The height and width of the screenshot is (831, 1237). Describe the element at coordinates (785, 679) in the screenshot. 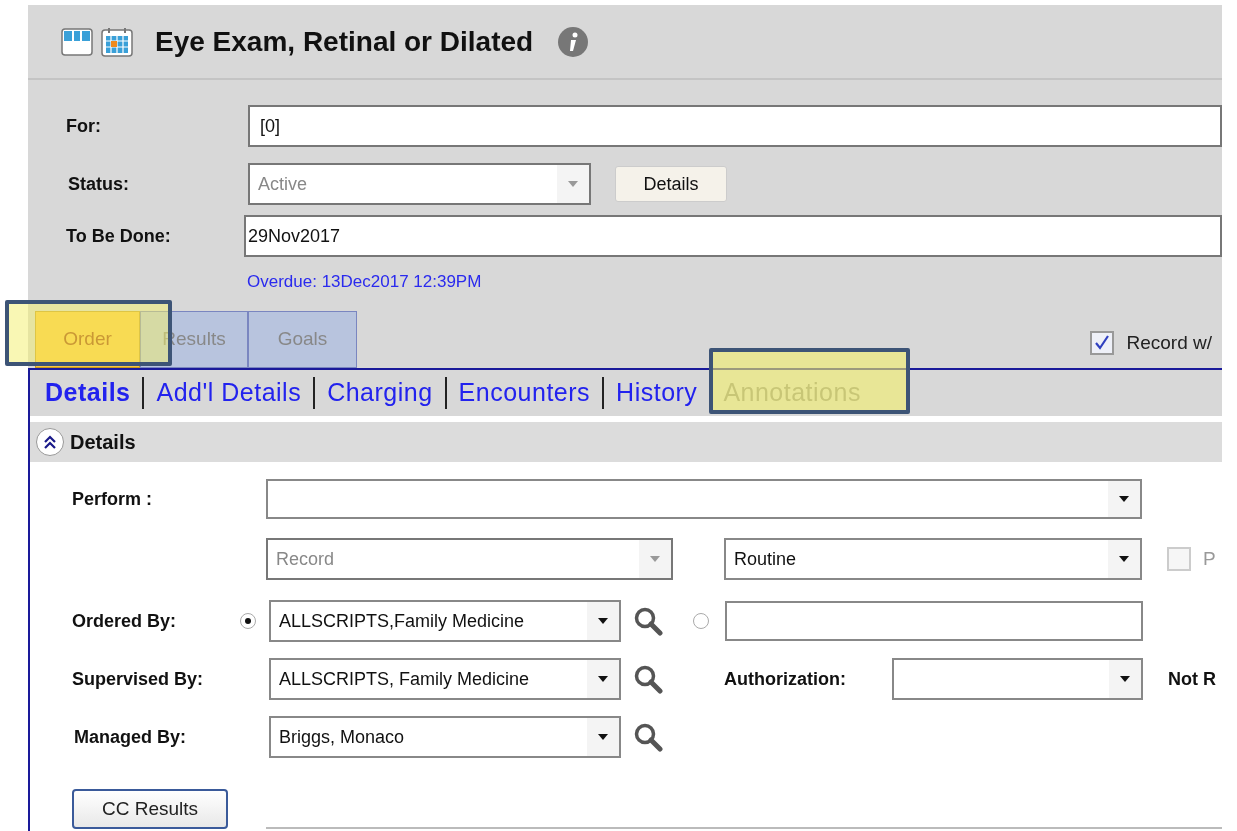

I see `field-label: Authorization:` at that location.